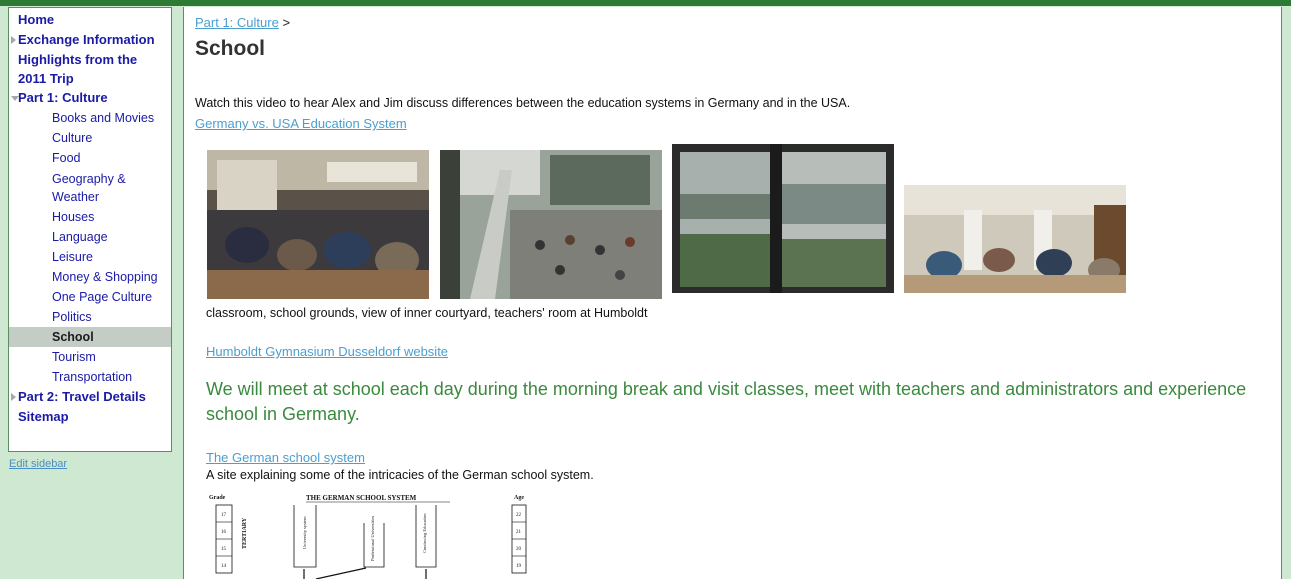  Describe the element at coordinates (90, 397) in the screenshot. I see `sidebar-item-part2-travel-details: Part 2: Travel Details` at that location.